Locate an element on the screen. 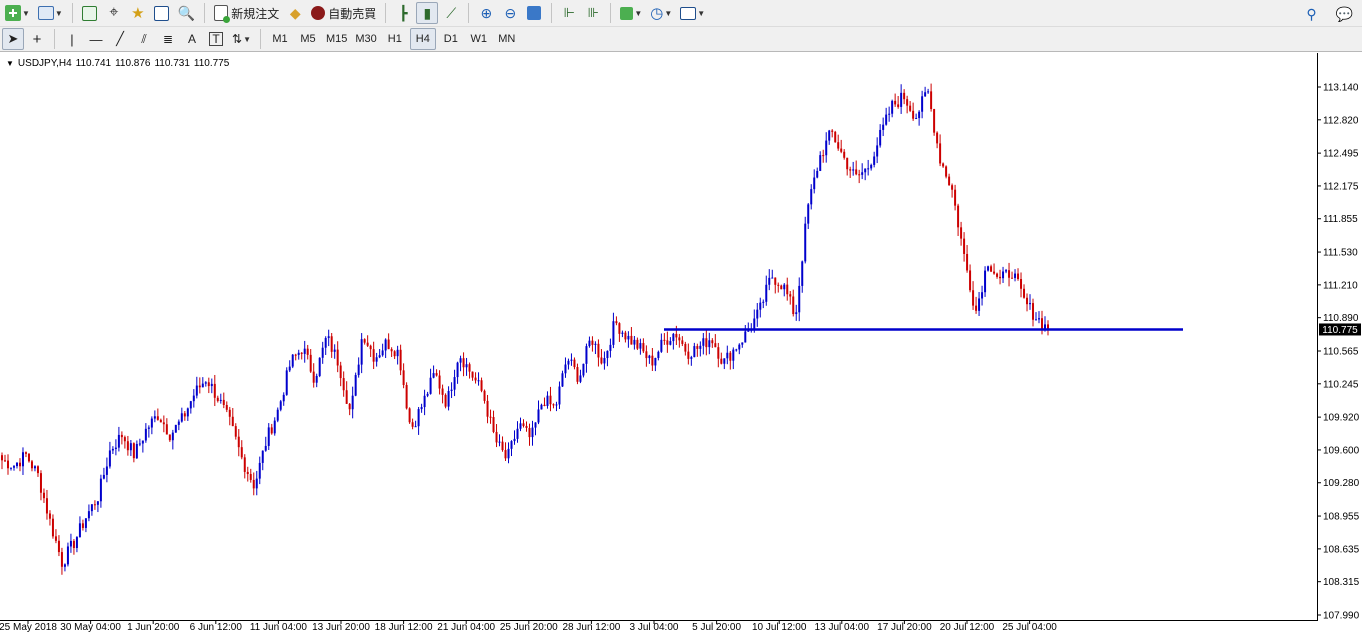  candlestick-button: ▮ is located at coordinates (427, 13).